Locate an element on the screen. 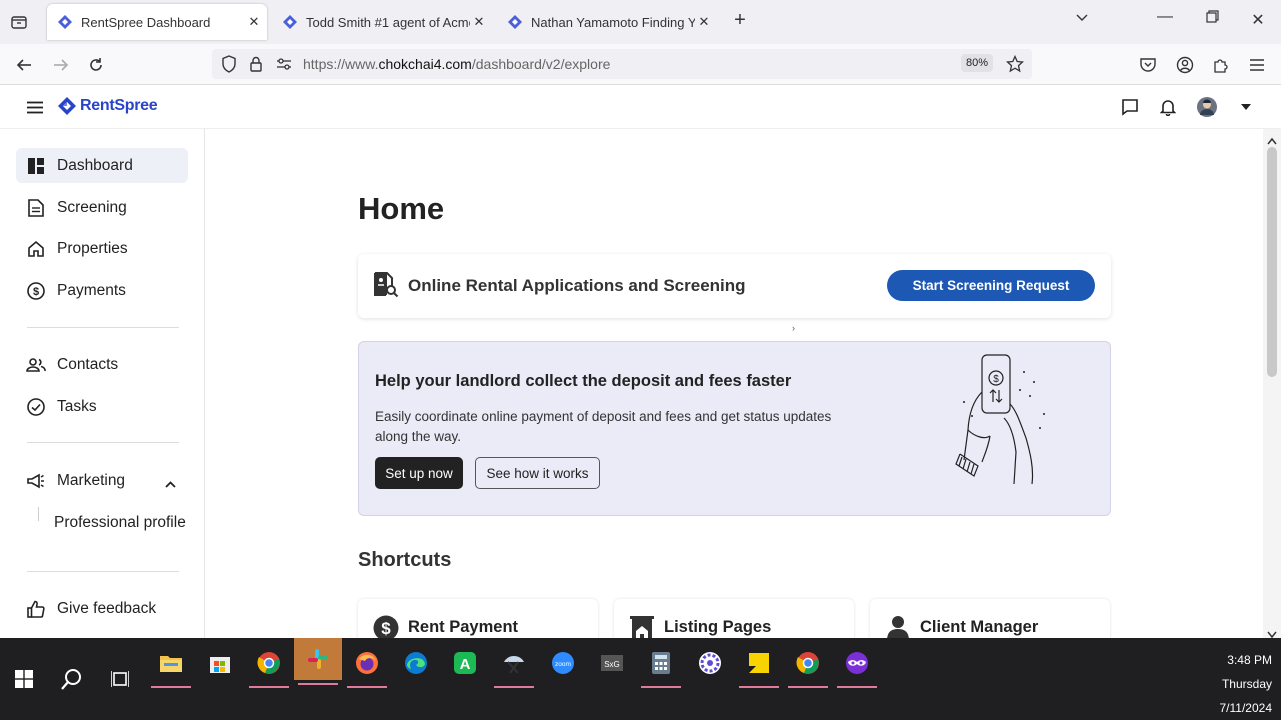 The image size is (1281, 720). reload-icon is located at coordinates (96, 65).